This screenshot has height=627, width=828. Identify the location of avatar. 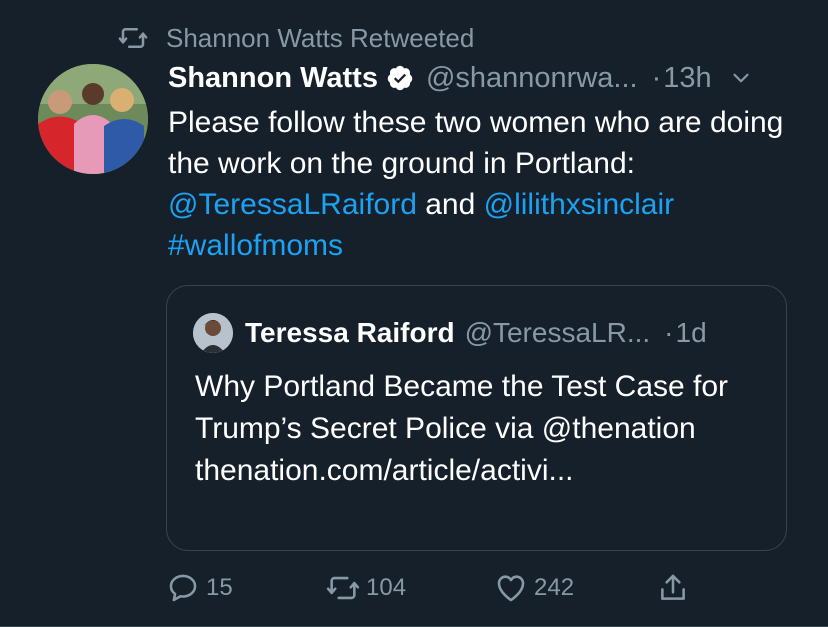
(93, 119).